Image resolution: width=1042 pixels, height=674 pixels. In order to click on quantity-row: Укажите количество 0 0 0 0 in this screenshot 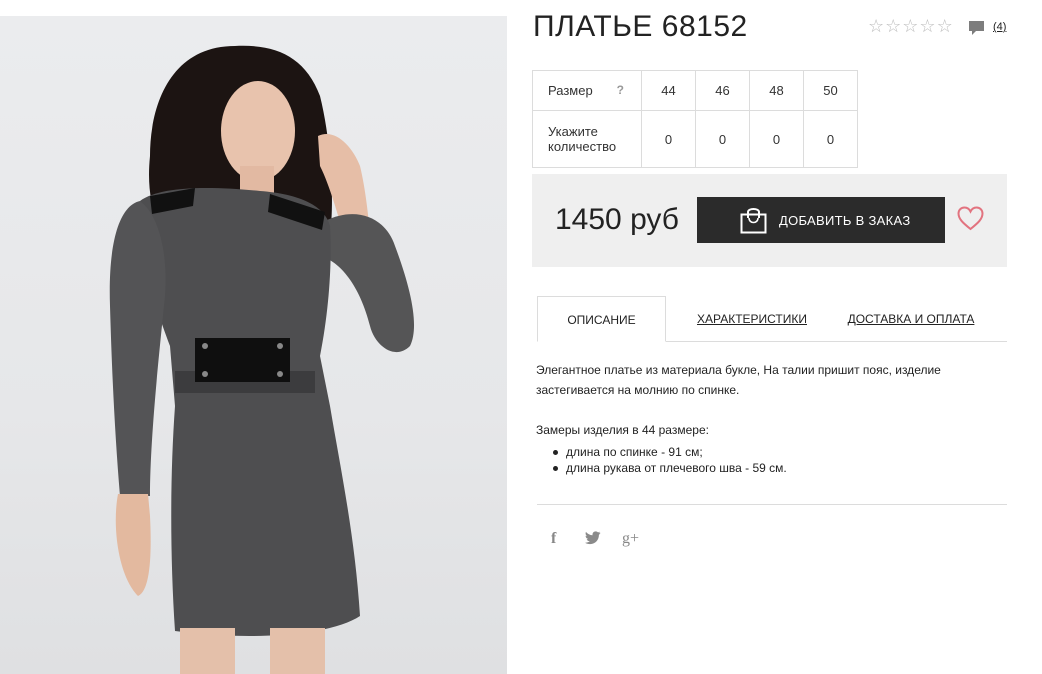, I will do `click(695, 139)`.